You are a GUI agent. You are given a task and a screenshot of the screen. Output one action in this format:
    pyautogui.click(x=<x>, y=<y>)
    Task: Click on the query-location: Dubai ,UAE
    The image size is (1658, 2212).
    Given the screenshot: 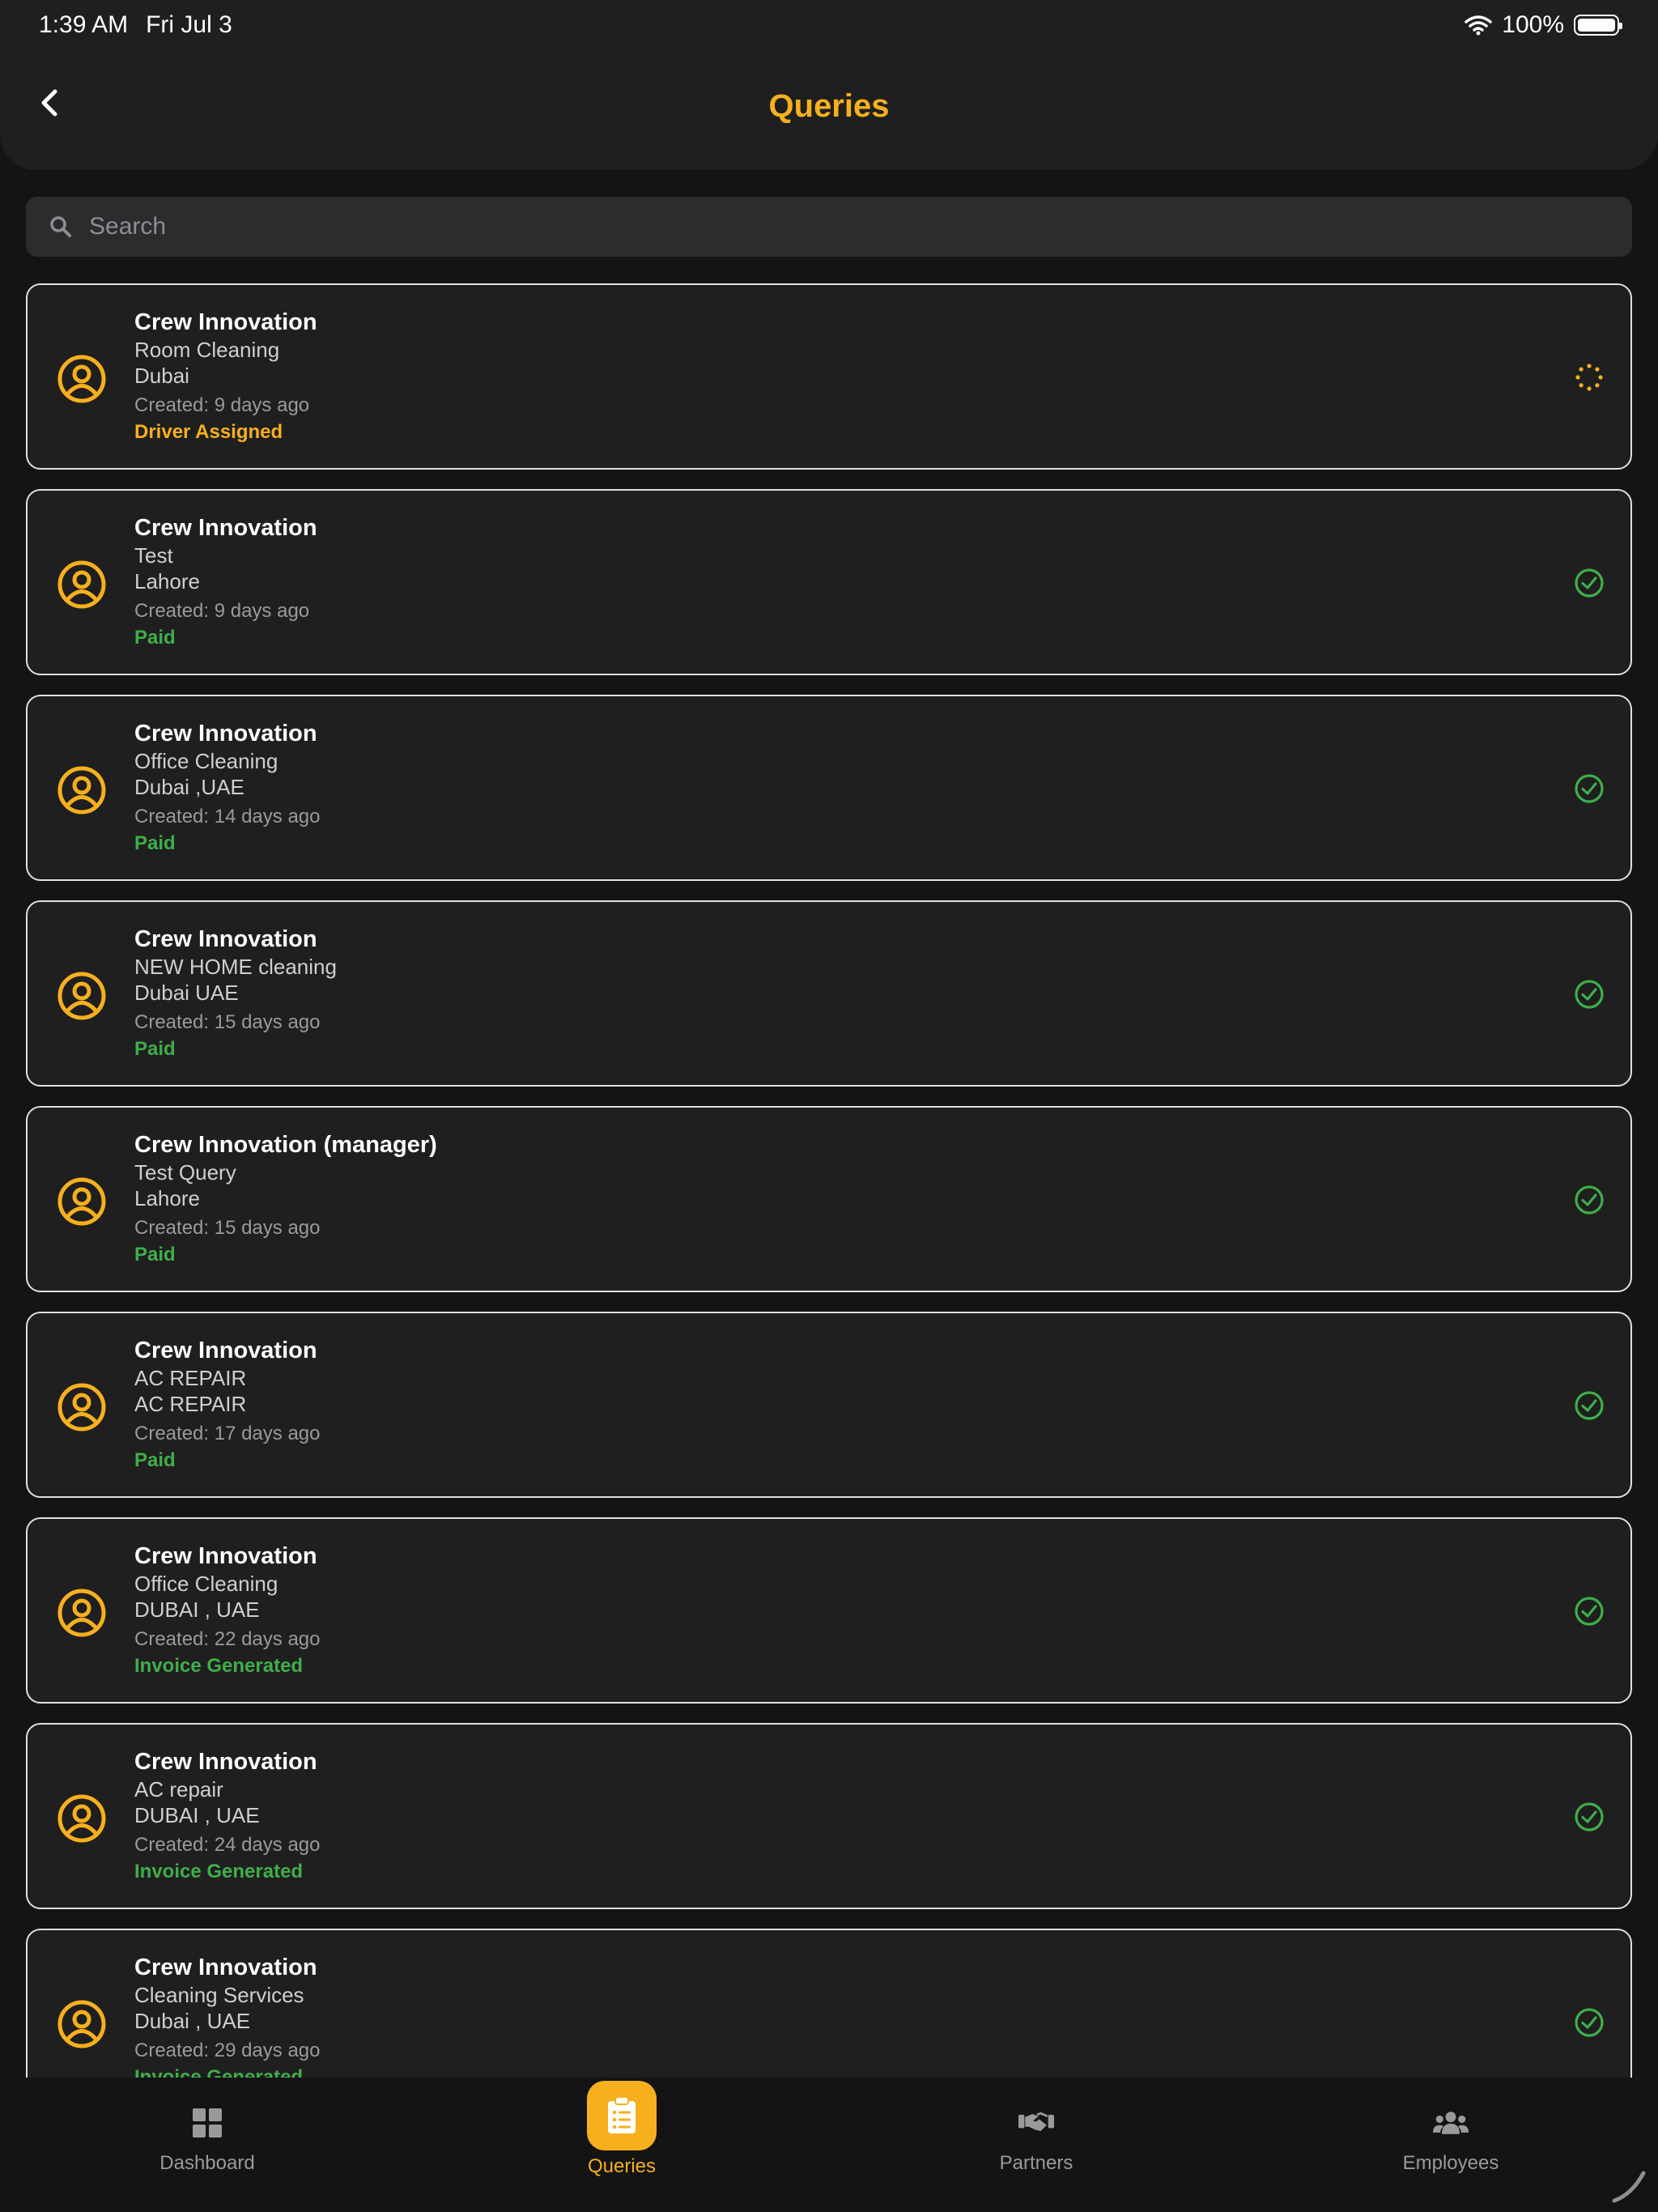 What is the action you would take?
    pyautogui.click(x=189, y=787)
    